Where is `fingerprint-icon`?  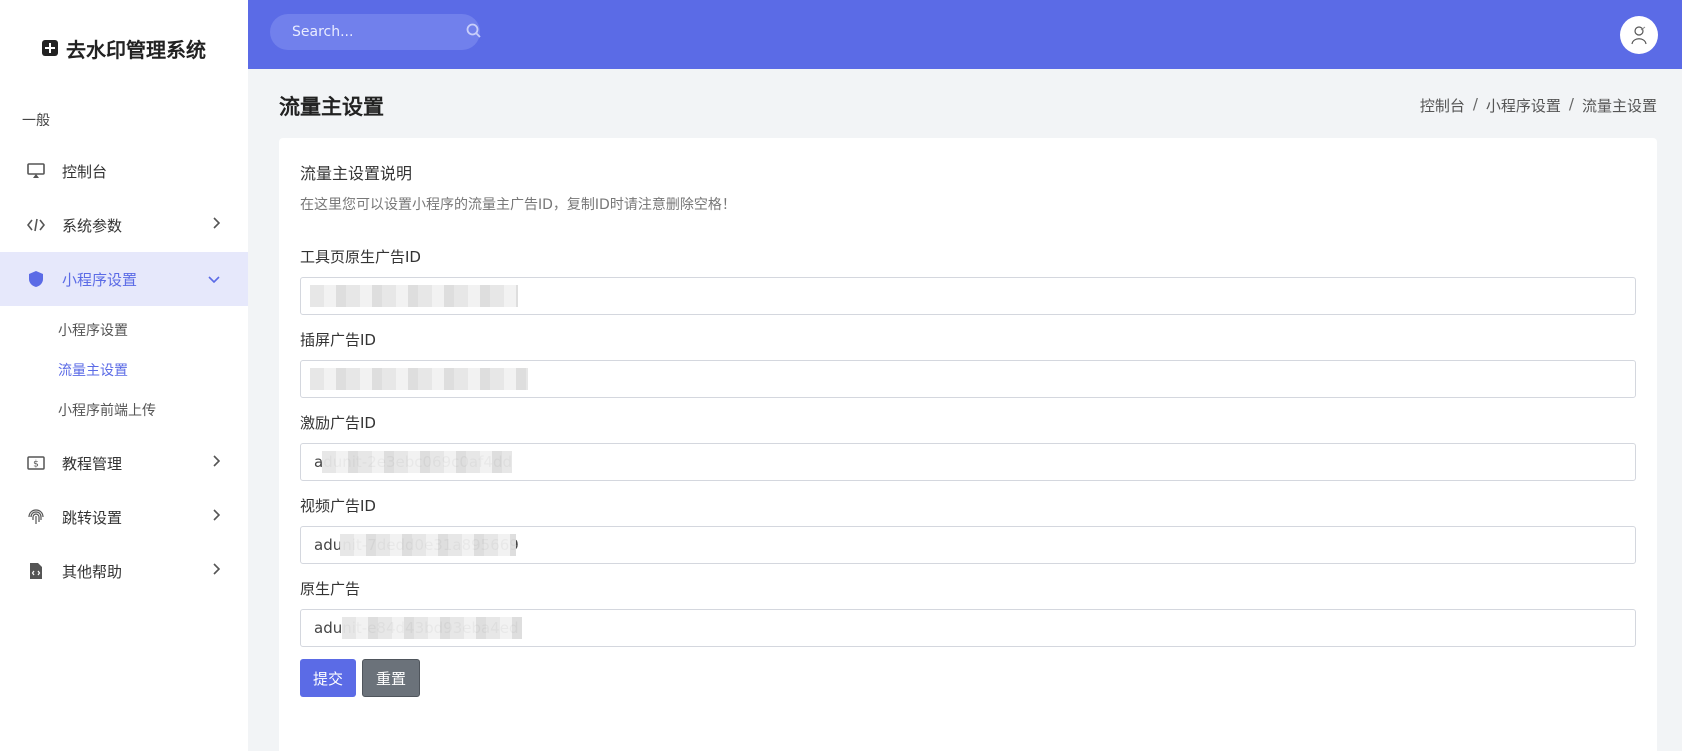 fingerprint-icon is located at coordinates (36, 517).